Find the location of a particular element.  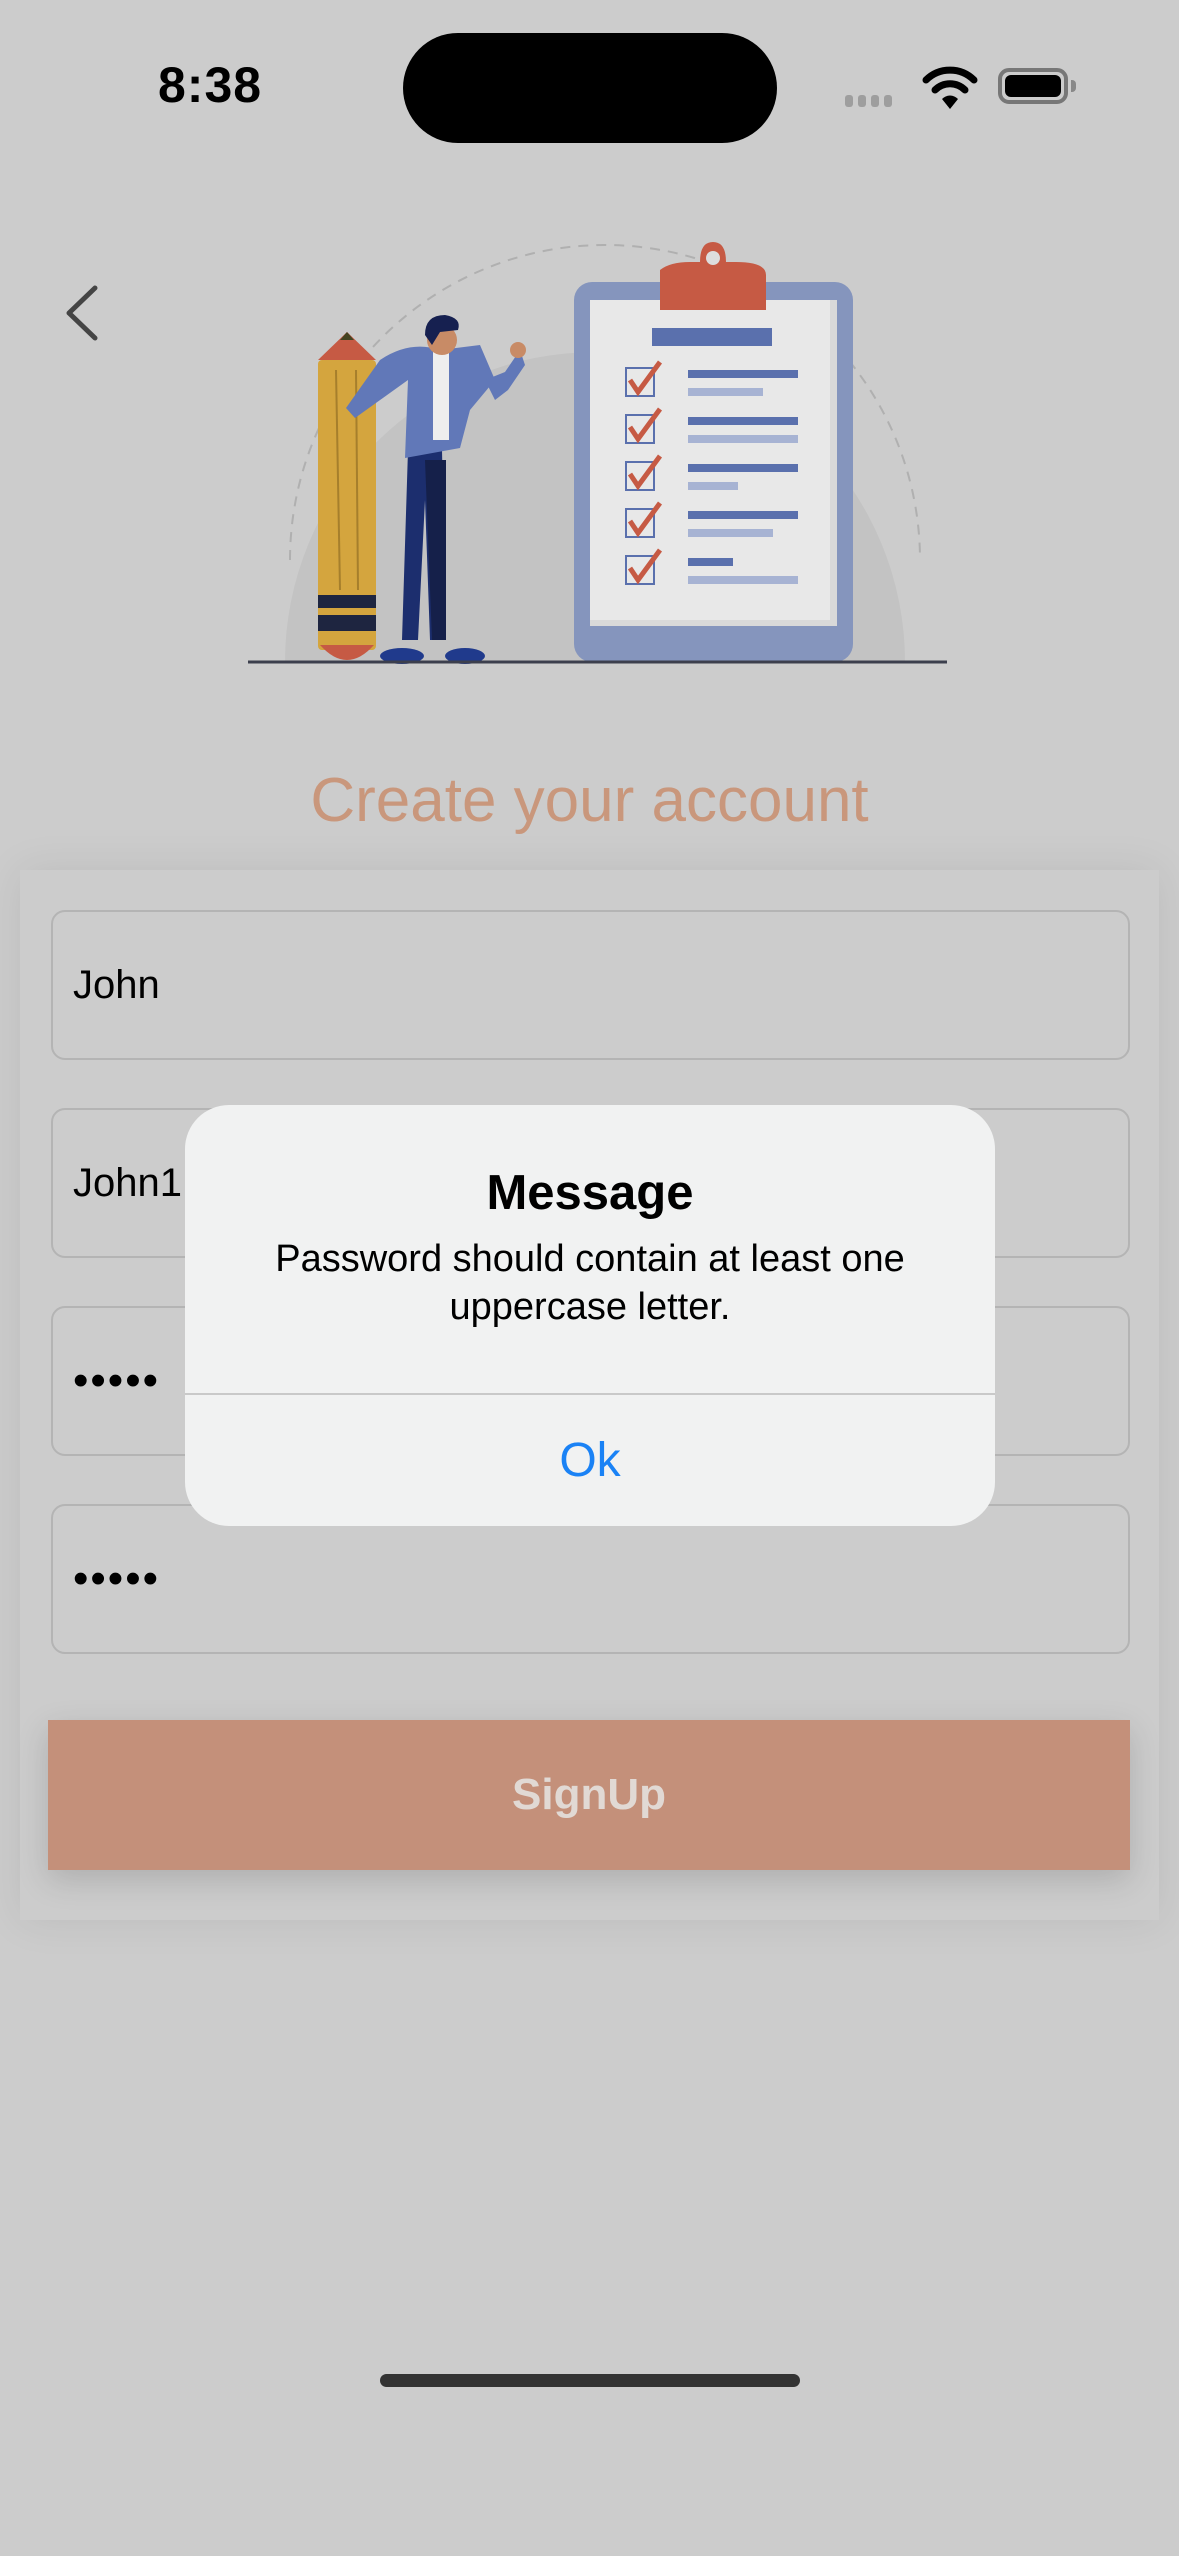

status-time: 8:38 is located at coordinates (210, 85).